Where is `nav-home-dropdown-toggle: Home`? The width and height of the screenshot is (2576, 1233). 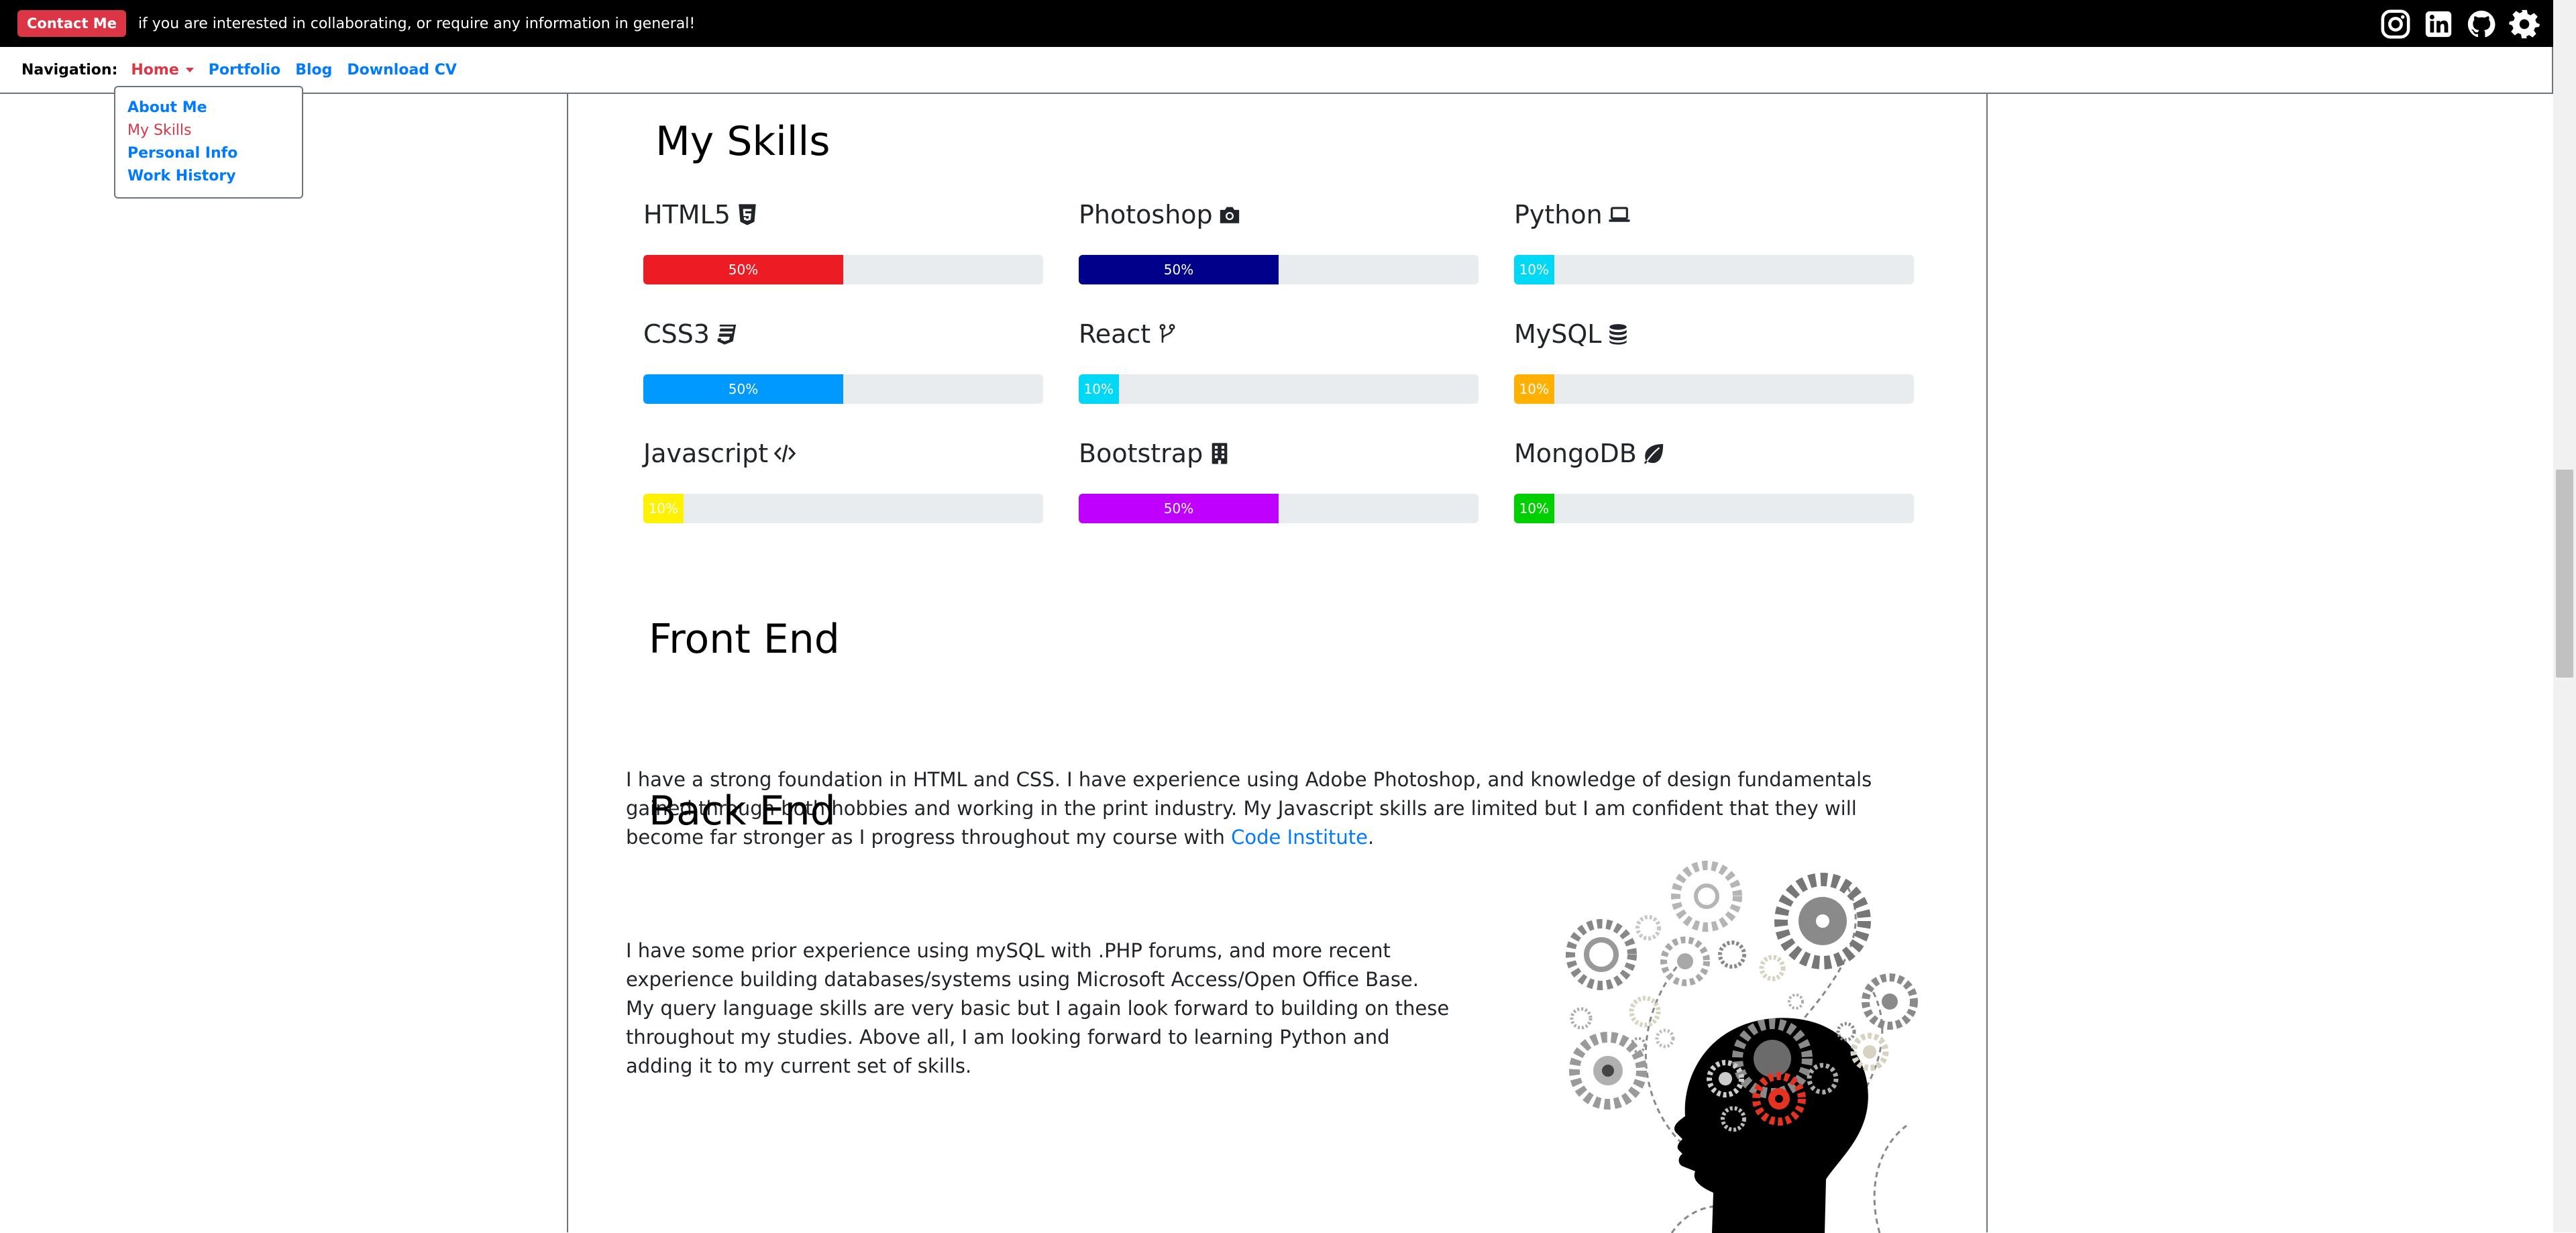
nav-home-dropdown-toggle: Home is located at coordinates (162, 69).